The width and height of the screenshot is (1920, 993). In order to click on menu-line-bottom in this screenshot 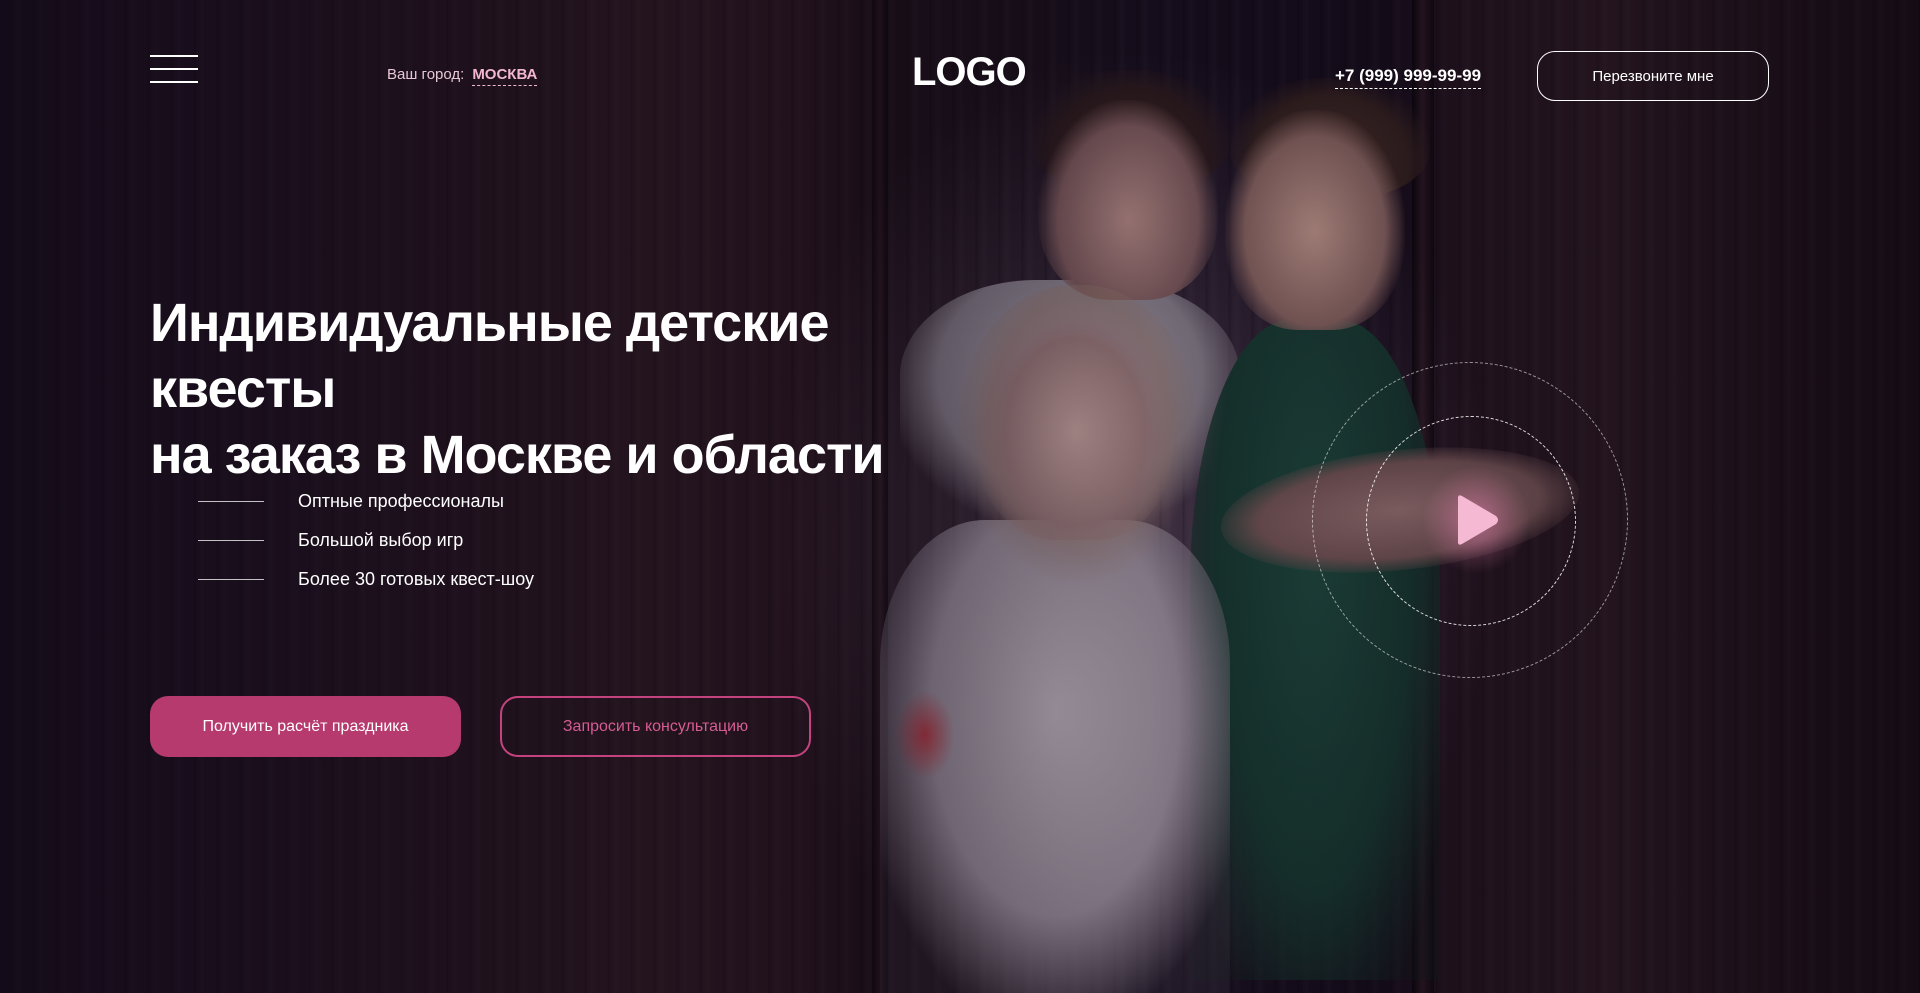, I will do `click(174, 82)`.